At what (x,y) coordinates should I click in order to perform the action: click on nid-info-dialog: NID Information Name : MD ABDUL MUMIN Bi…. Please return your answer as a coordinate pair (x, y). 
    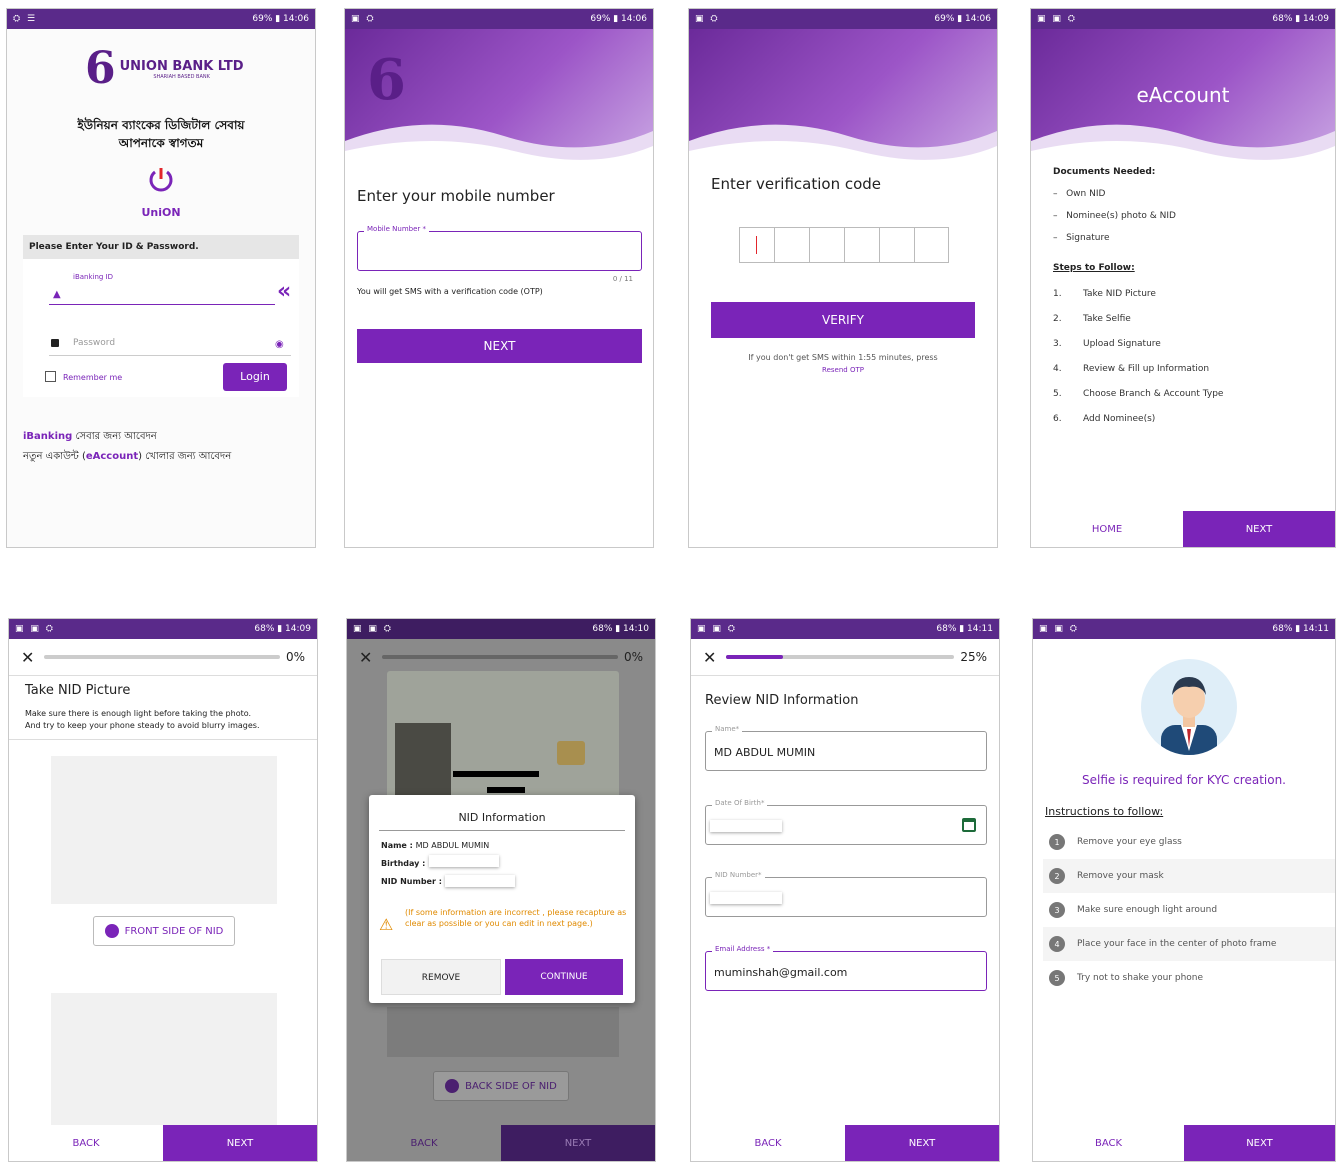
    Looking at the image, I should click on (502, 899).